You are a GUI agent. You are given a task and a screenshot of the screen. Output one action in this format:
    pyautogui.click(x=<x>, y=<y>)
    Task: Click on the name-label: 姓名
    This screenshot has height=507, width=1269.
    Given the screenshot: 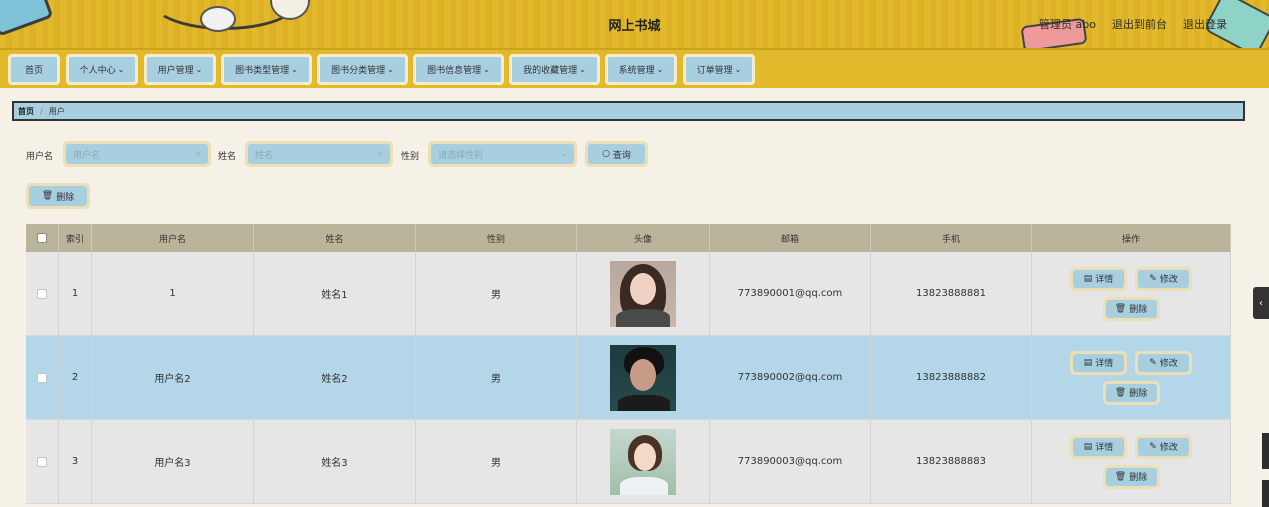 What is the action you would take?
    pyautogui.click(x=227, y=157)
    